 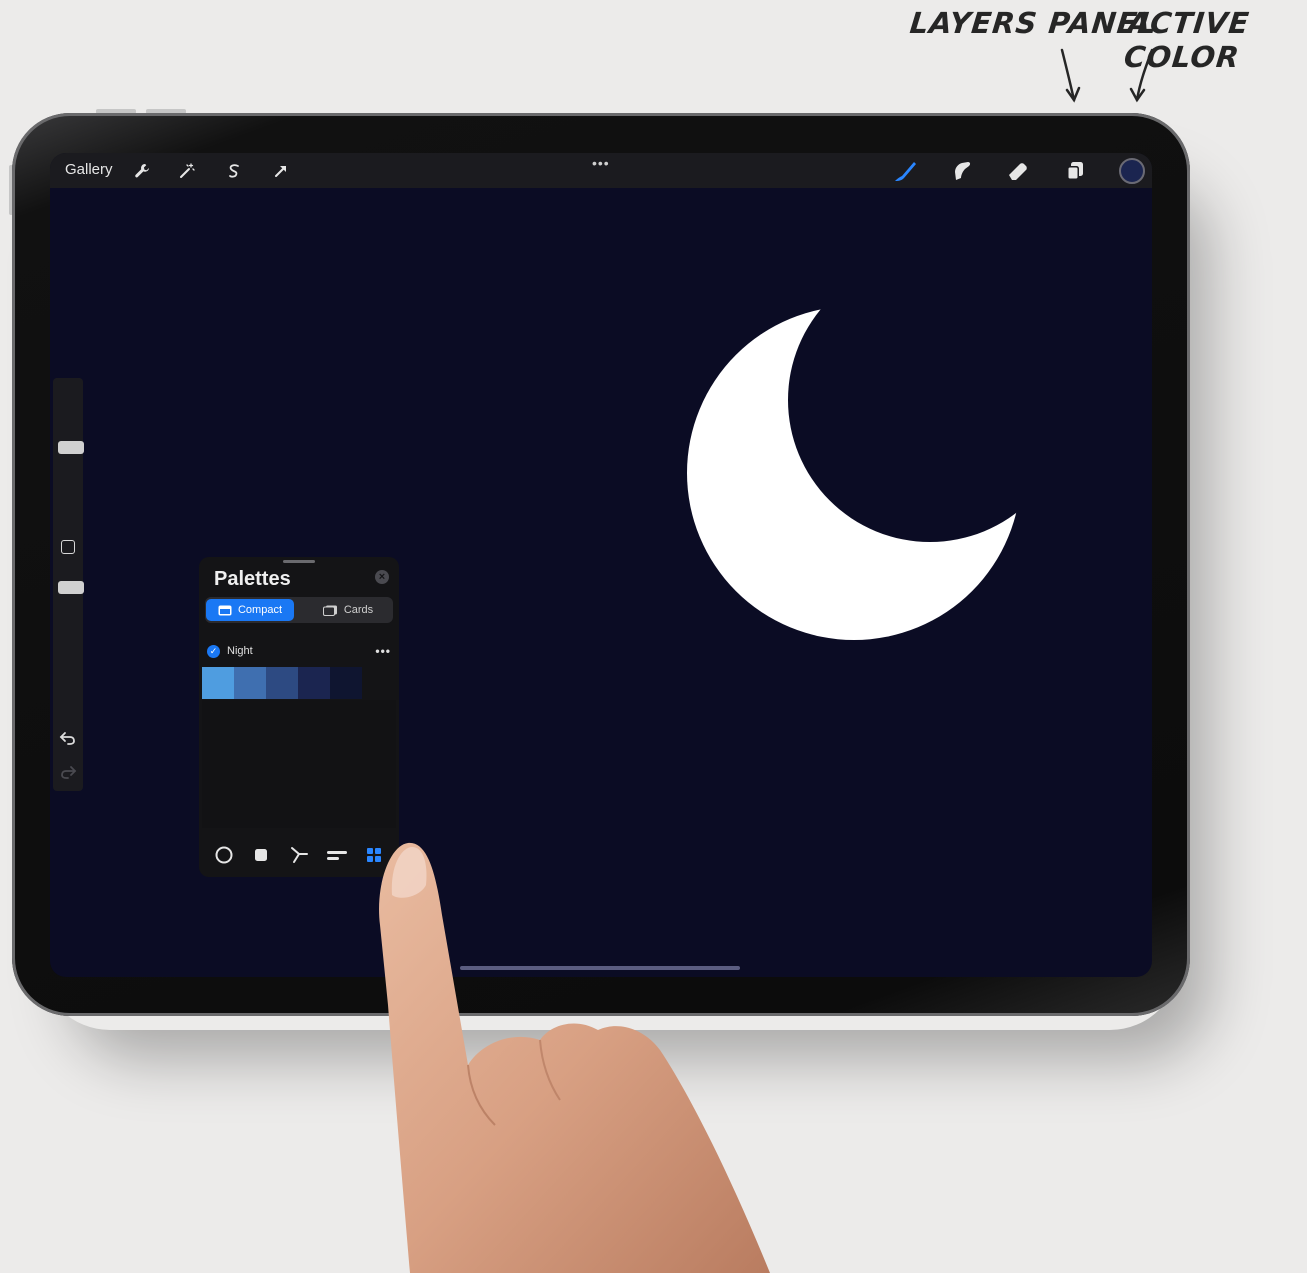 What do you see at coordinates (1132, 171) in the screenshot?
I see `active-color-button` at bounding box center [1132, 171].